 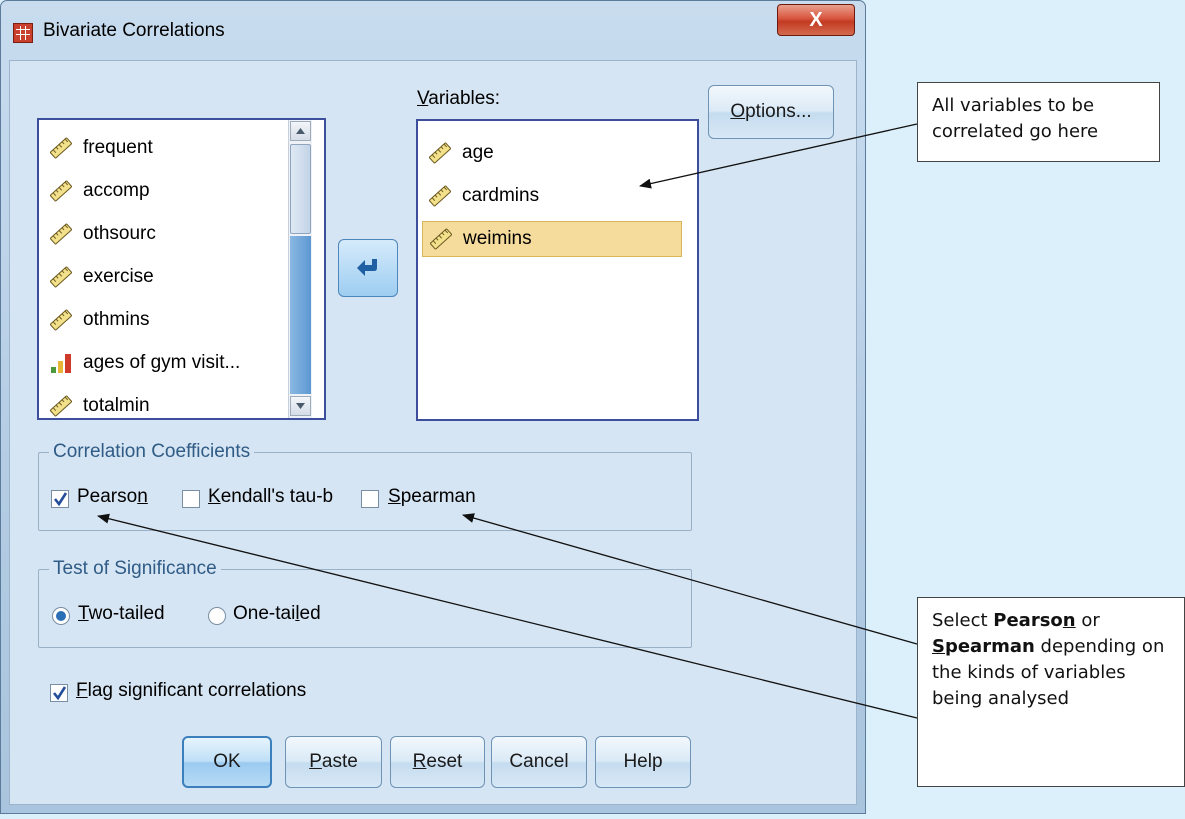 I want to click on arrow-left-icon, so click(x=367, y=267).